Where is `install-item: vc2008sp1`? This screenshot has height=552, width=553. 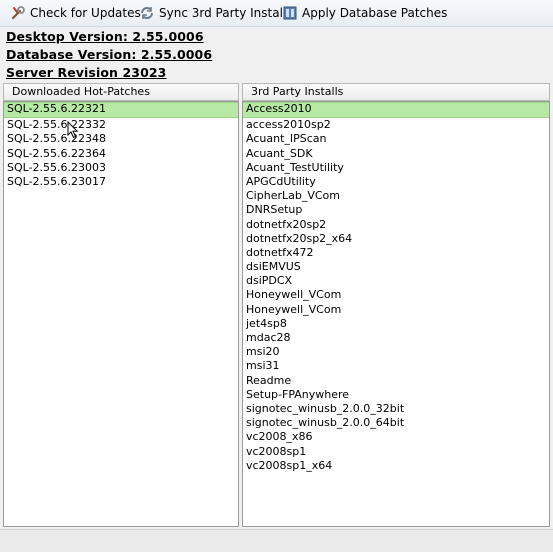
install-item: vc2008sp1 is located at coordinates (396, 452).